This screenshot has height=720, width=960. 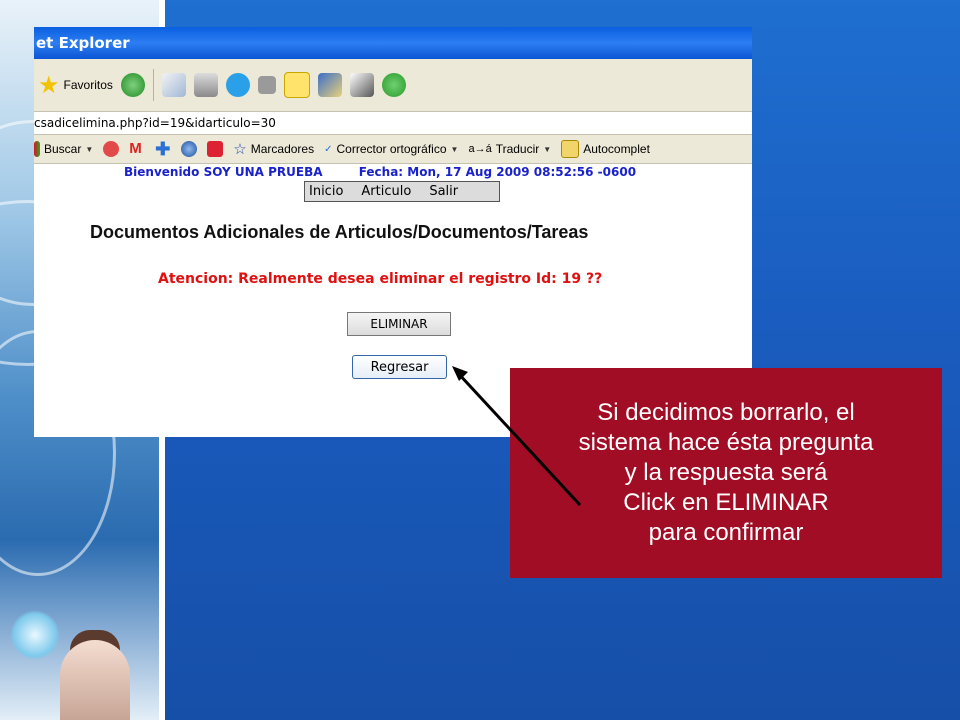 I want to click on google-icon, so click(x=37, y=149).